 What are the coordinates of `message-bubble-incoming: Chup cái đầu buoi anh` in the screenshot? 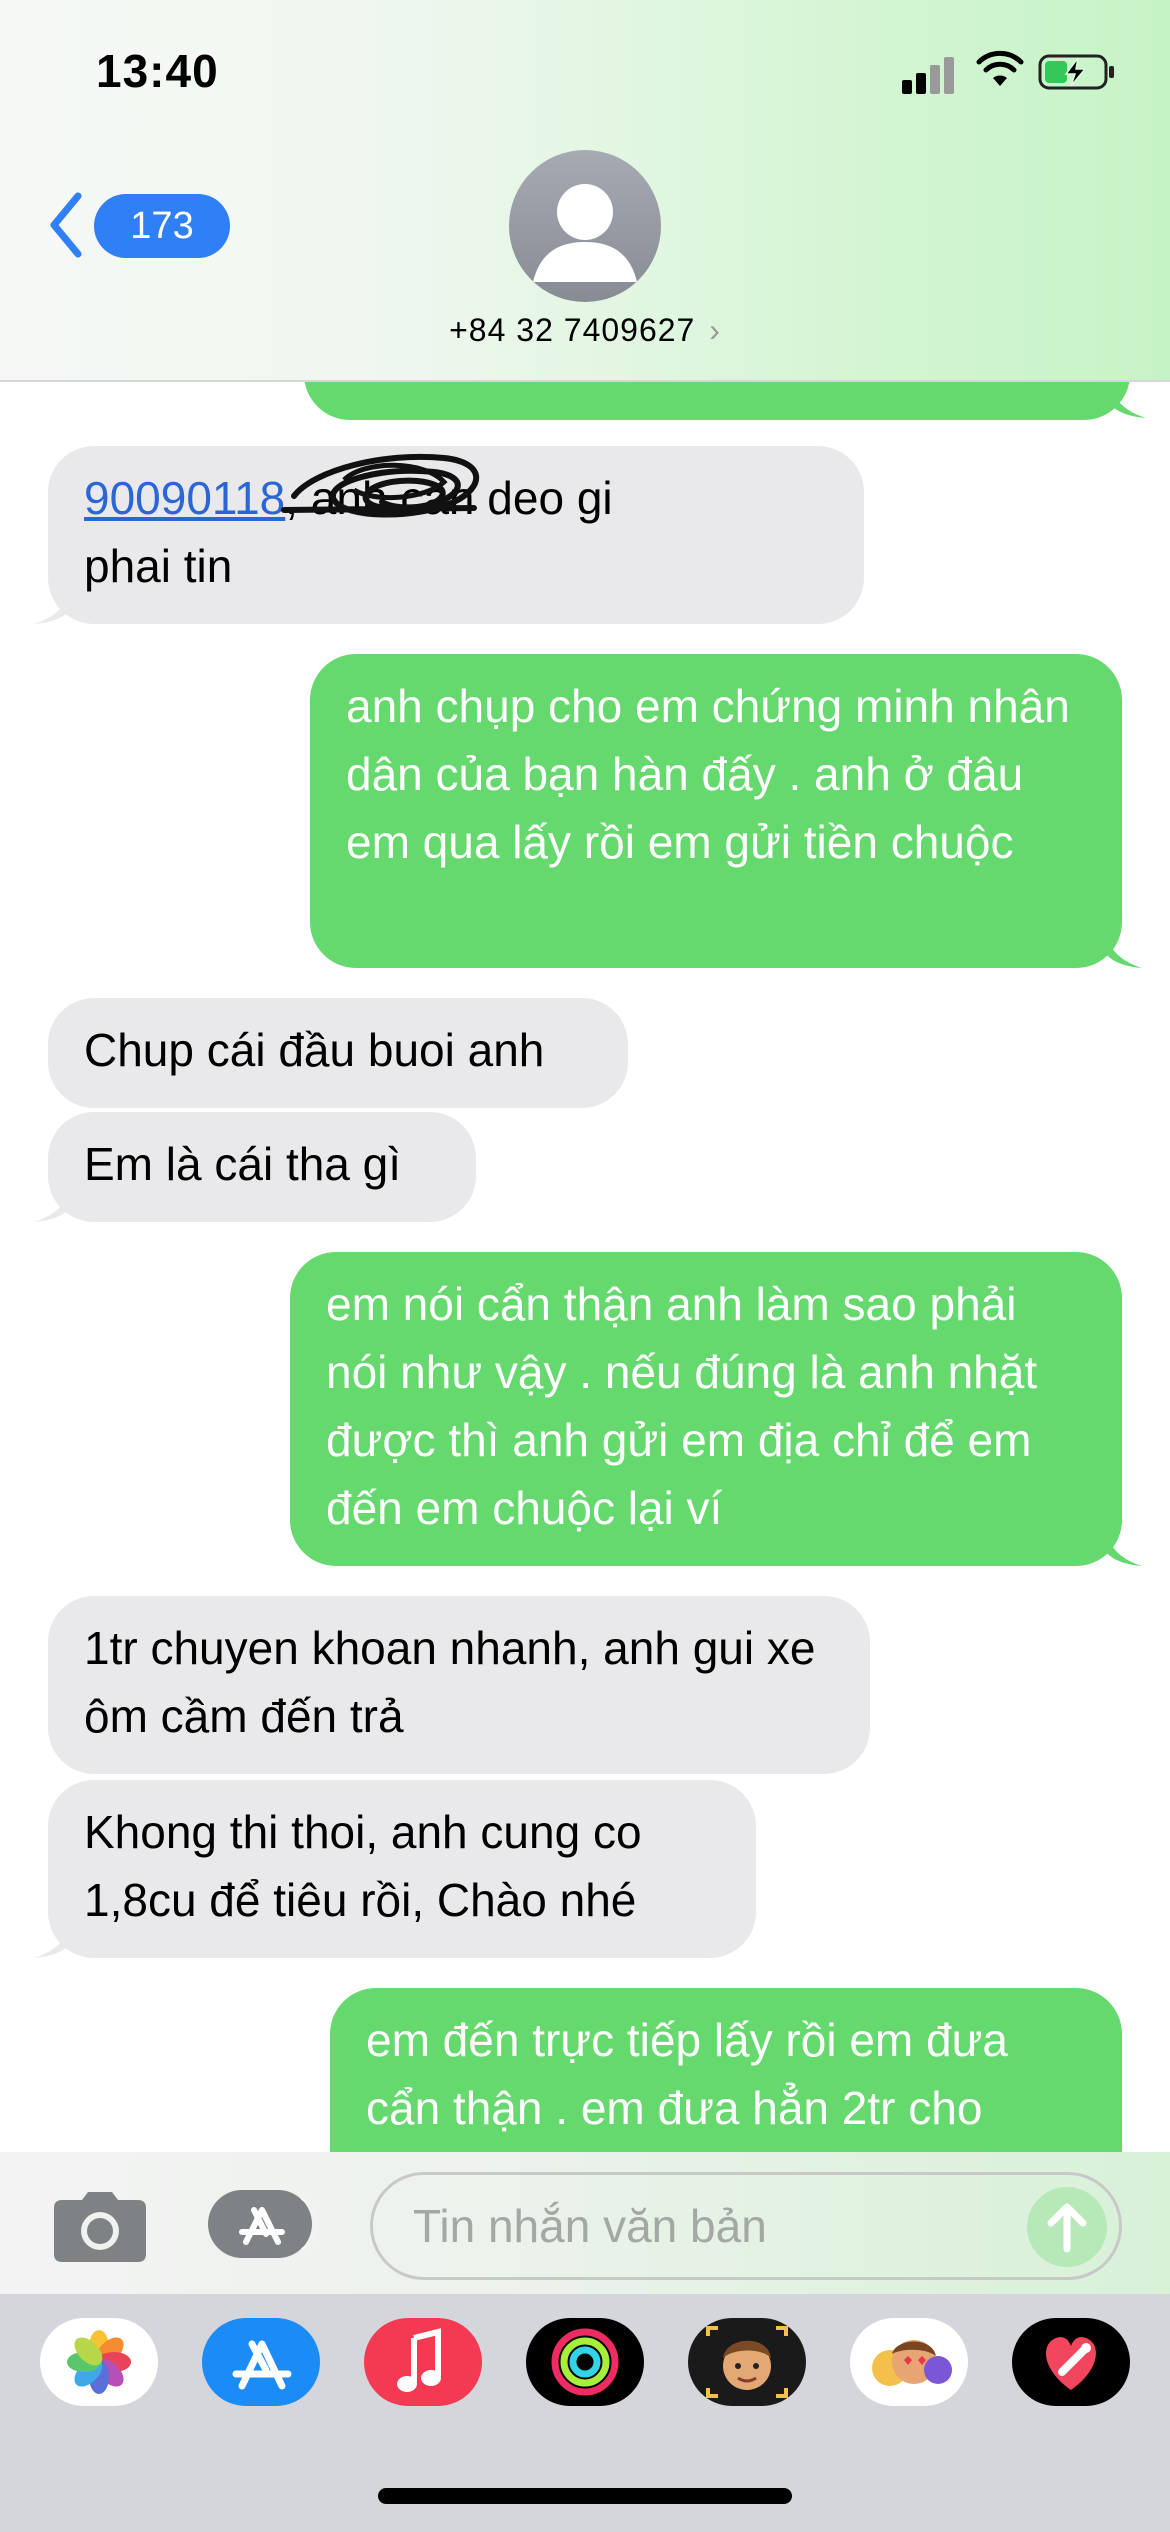 It's located at (338, 1053).